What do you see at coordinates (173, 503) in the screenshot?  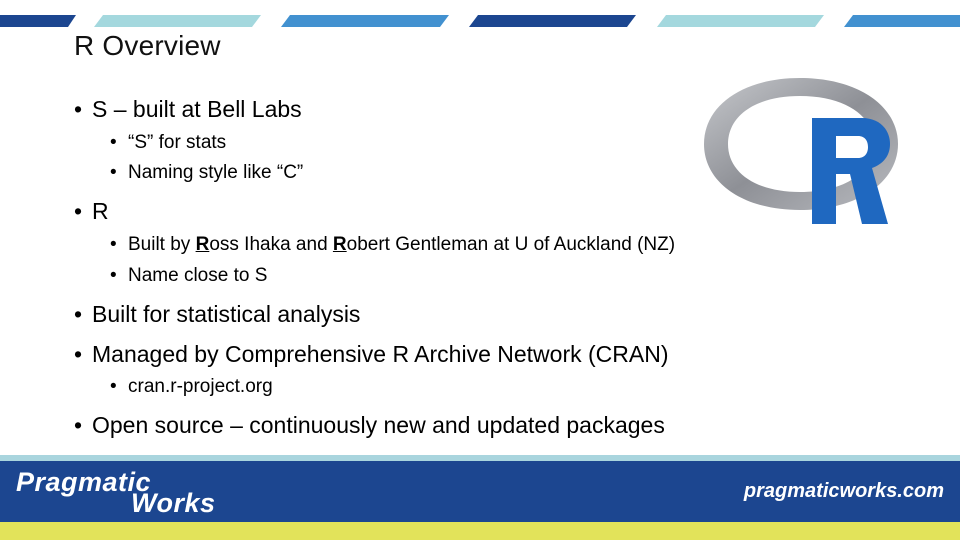 I see `brand-line-2: Works` at bounding box center [173, 503].